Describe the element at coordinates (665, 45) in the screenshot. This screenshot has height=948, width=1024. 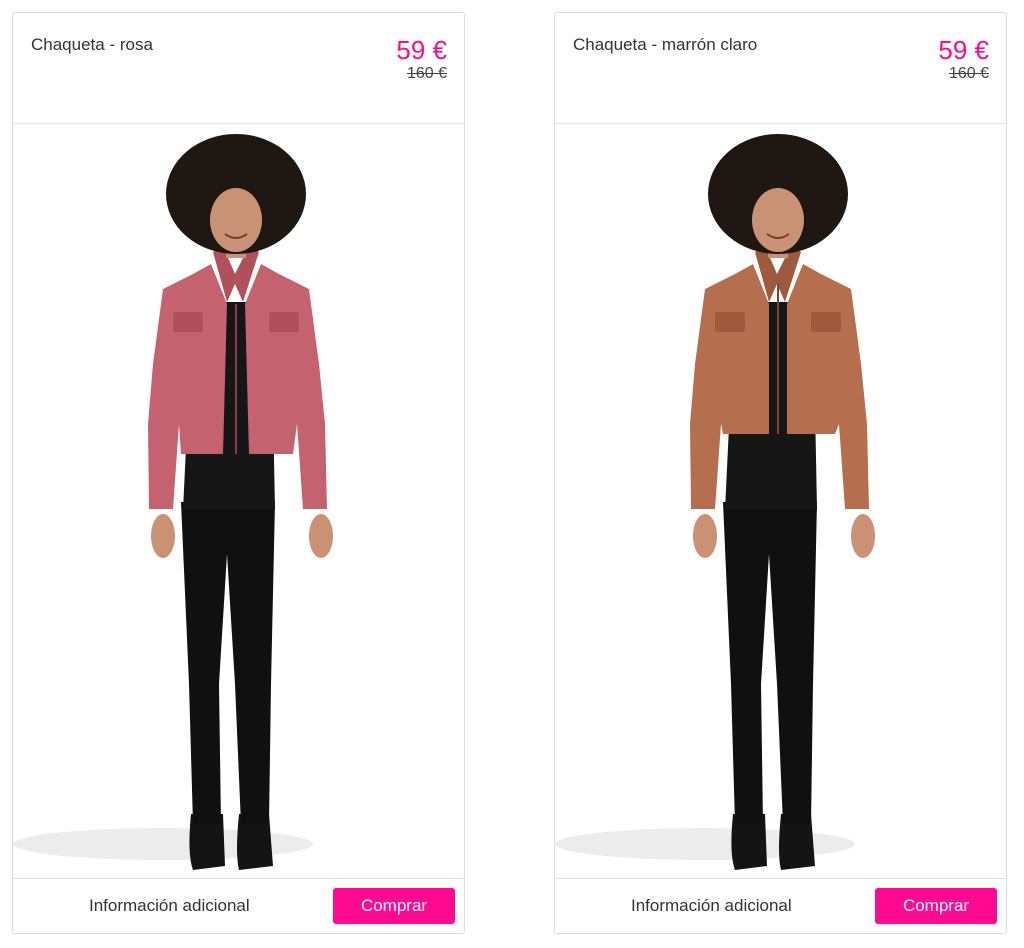
I see `product-title: Chaqueta - marrón claro` at that location.